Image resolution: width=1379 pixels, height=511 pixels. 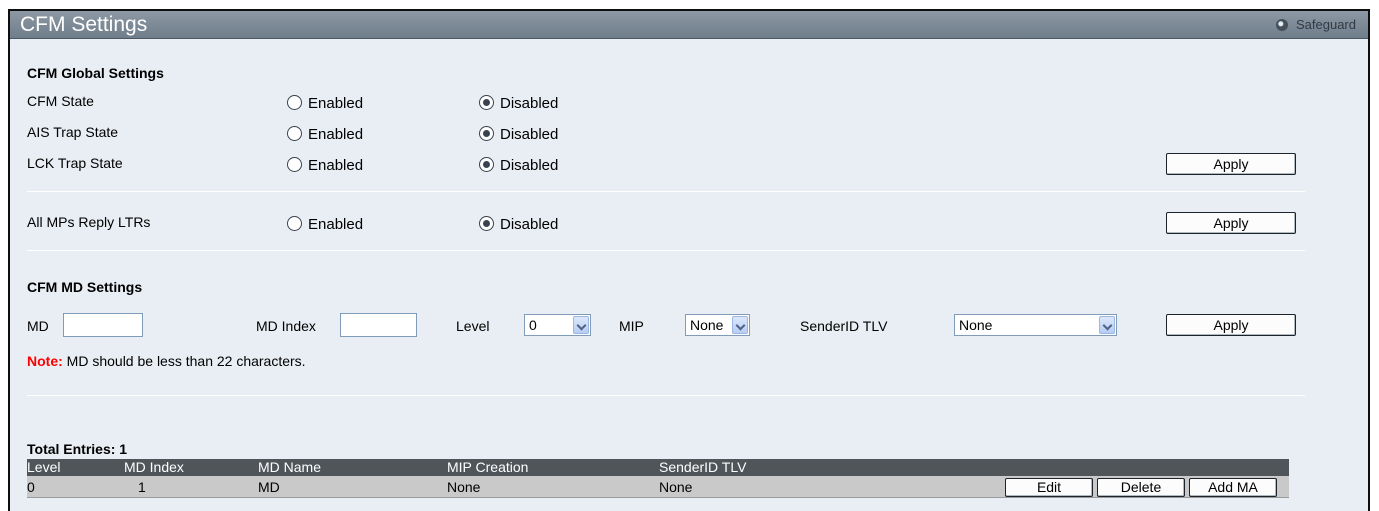 What do you see at coordinates (703, 467) in the screenshot?
I see `column-header-senderid-tlv: SenderID TLV` at bounding box center [703, 467].